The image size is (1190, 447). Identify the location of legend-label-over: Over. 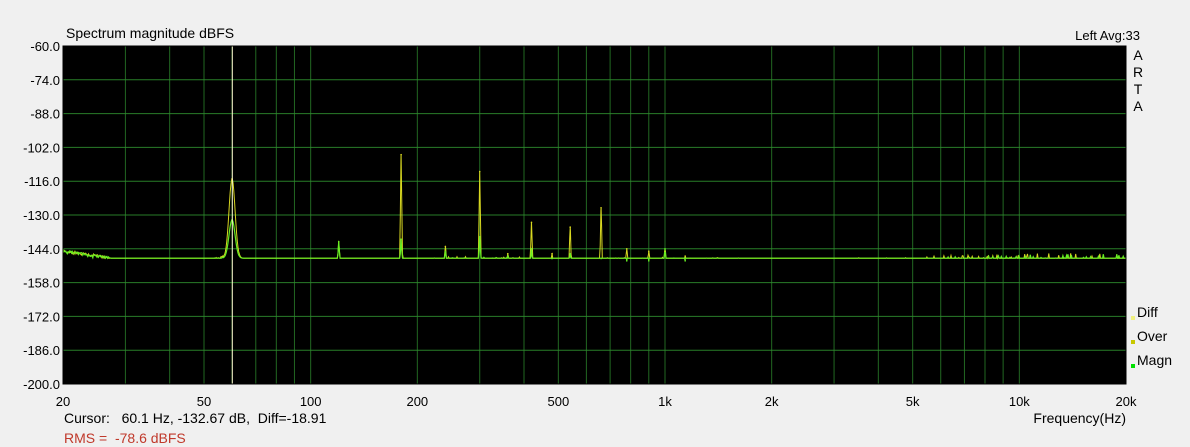
(1152, 336).